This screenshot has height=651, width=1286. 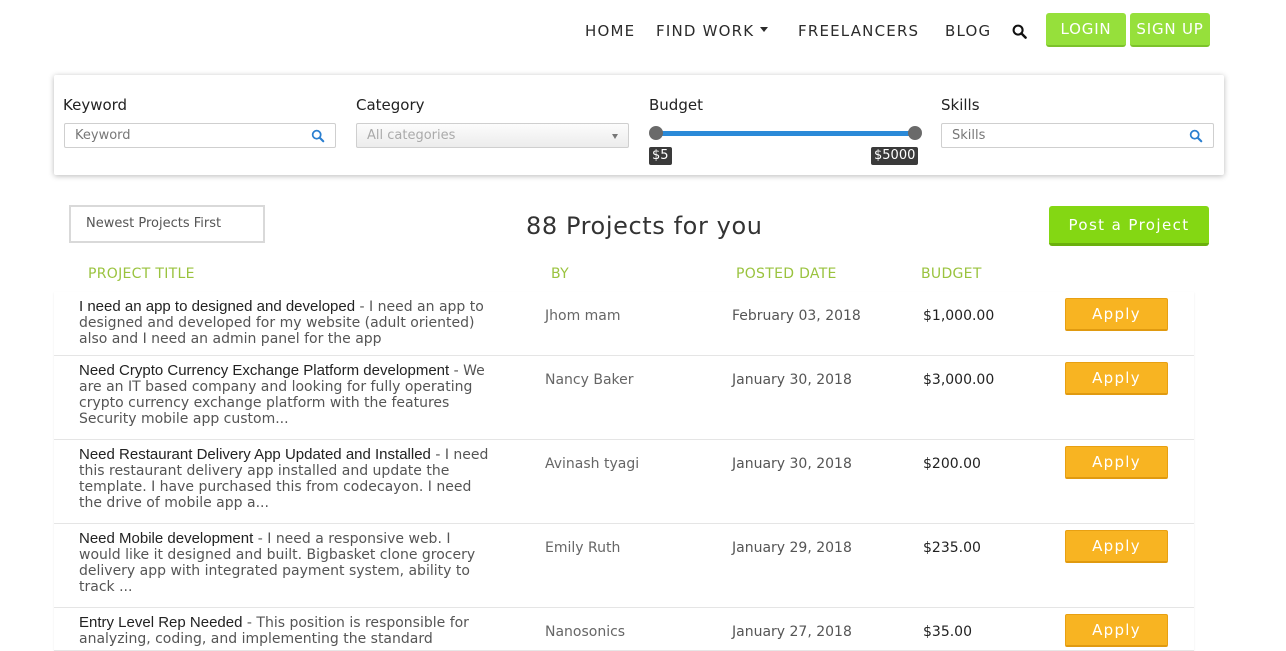 What do you see at coordinates (764, 29) in the screenshot?
I see `caret-down-icon` at bounding box center [764, 29].